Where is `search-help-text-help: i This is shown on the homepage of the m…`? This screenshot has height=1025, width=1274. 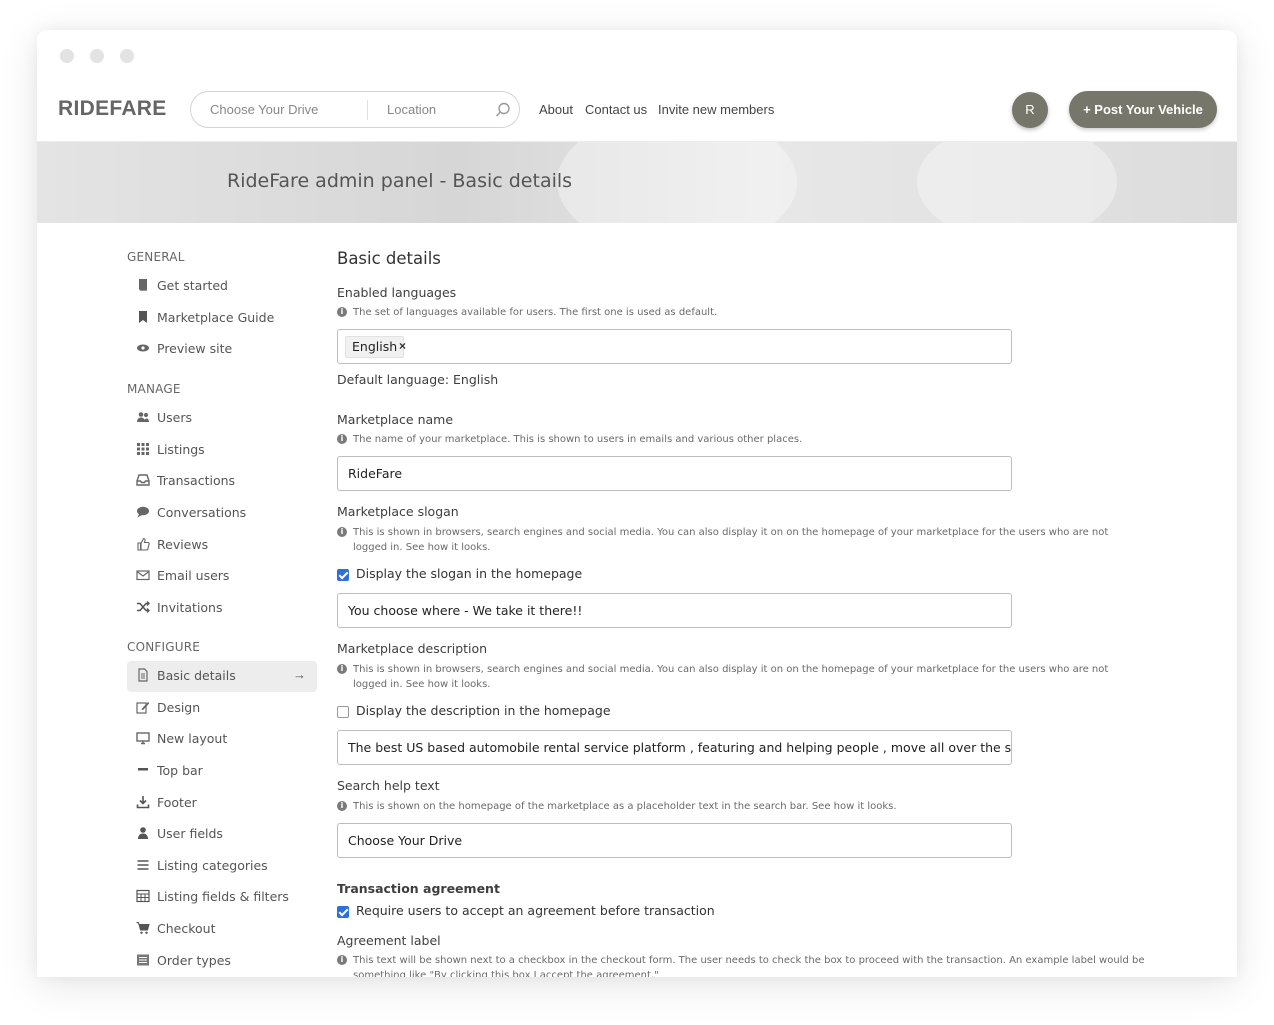 search-help-text-help: i This is shown on the homepage of the m… is located at coordinates (737, 806).